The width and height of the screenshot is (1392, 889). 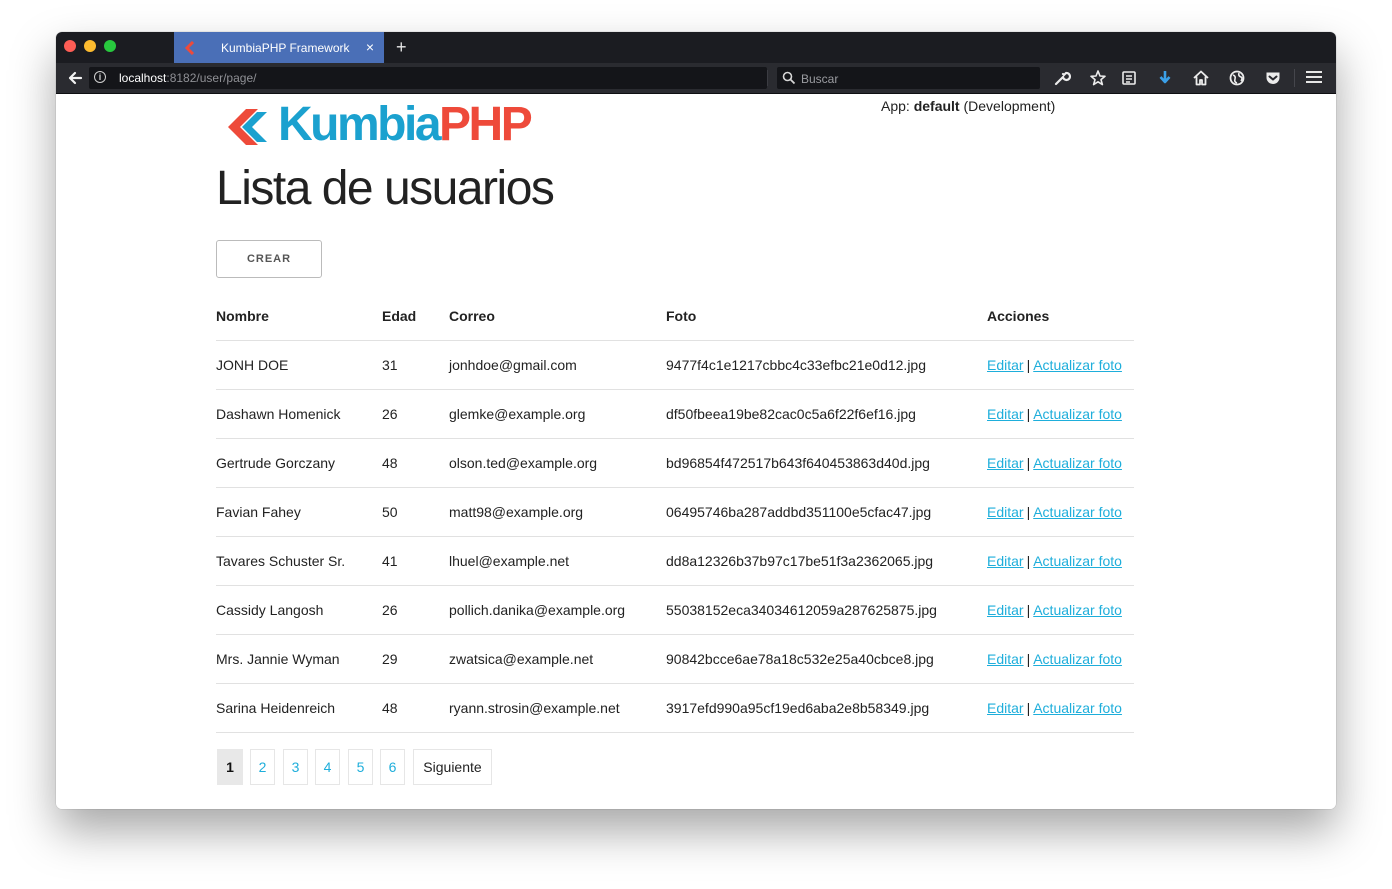 What do you see at coordinates (696, 47) in the screenshot?
I see `tab-strip: KumbiaPHP Framework × +` at bounding box center [696, 47].